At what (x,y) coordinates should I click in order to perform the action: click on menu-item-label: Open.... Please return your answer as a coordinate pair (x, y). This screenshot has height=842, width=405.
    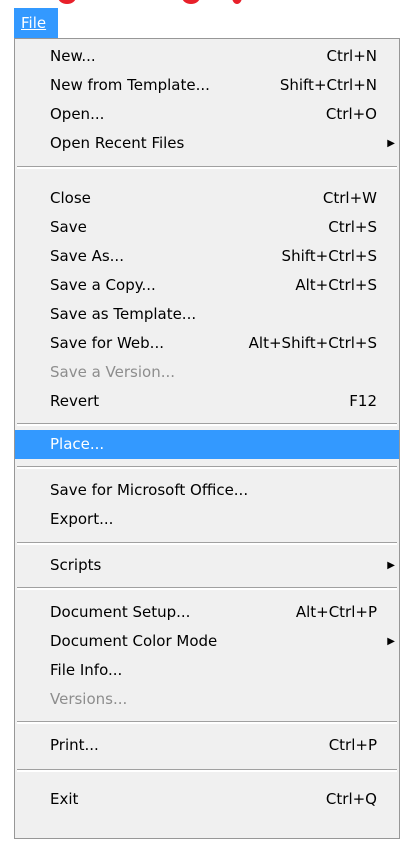
    Looking at the image, I should click on (77, 114).